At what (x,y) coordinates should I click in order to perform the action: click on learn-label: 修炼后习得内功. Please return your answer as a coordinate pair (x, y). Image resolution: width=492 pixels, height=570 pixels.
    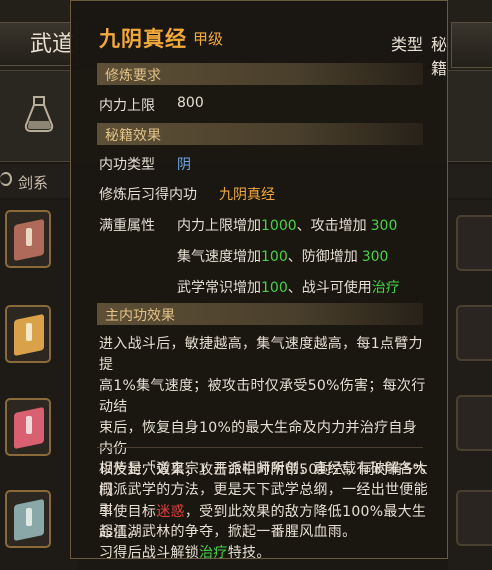
    Looking at the image, I should click on (148, 195).